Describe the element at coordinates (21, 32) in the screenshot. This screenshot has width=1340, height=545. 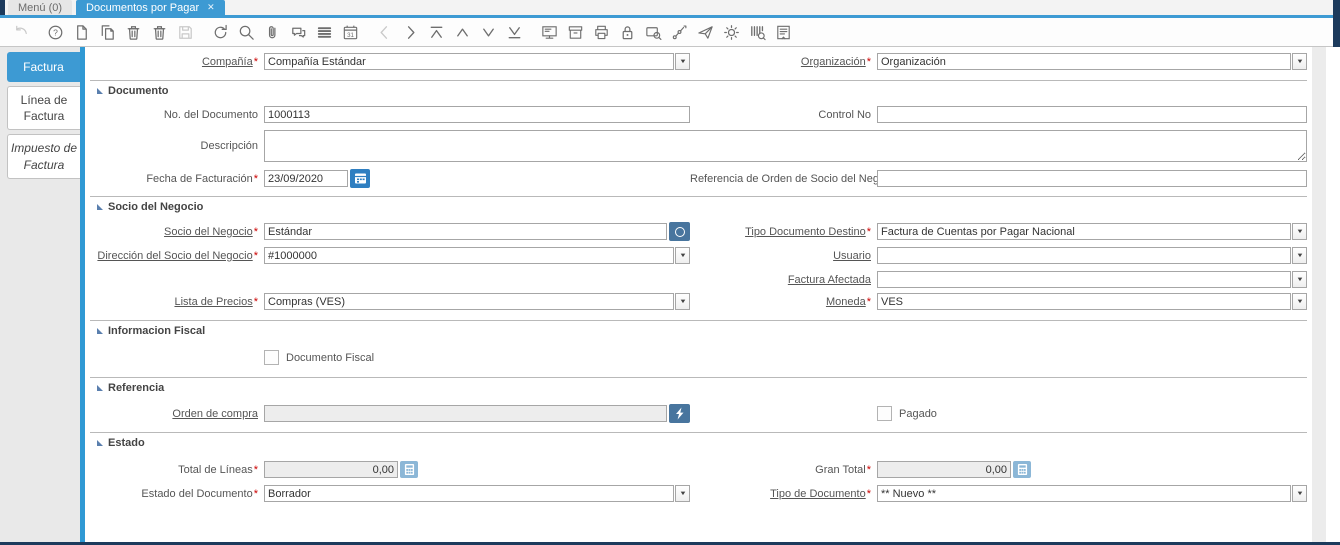
I see `ignore-changes-icon` at that location.